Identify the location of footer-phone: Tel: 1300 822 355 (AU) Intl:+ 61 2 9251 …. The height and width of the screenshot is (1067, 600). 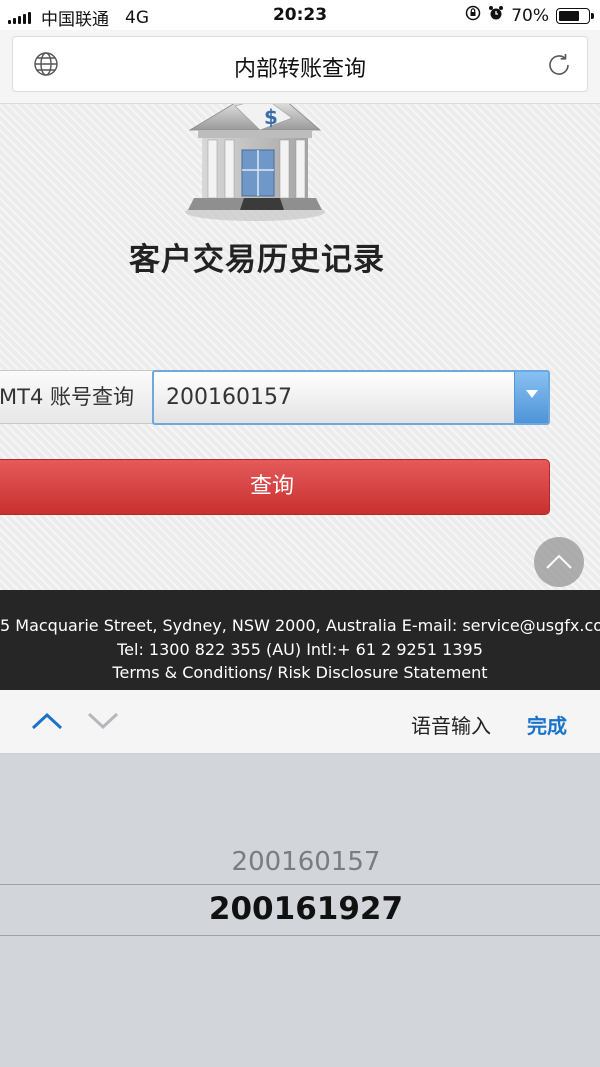
(300, 649).